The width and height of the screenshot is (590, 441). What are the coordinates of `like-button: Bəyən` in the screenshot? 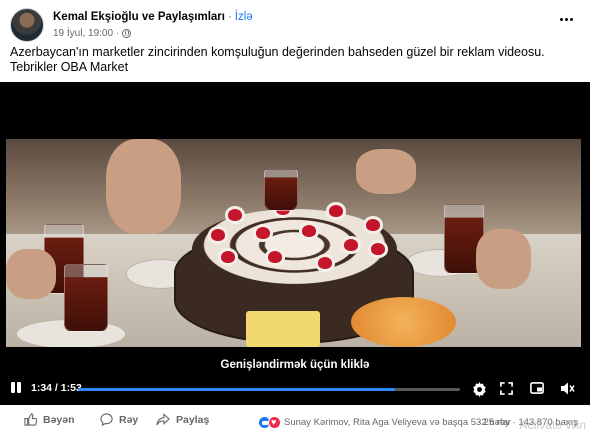 It's located at (49, 419).